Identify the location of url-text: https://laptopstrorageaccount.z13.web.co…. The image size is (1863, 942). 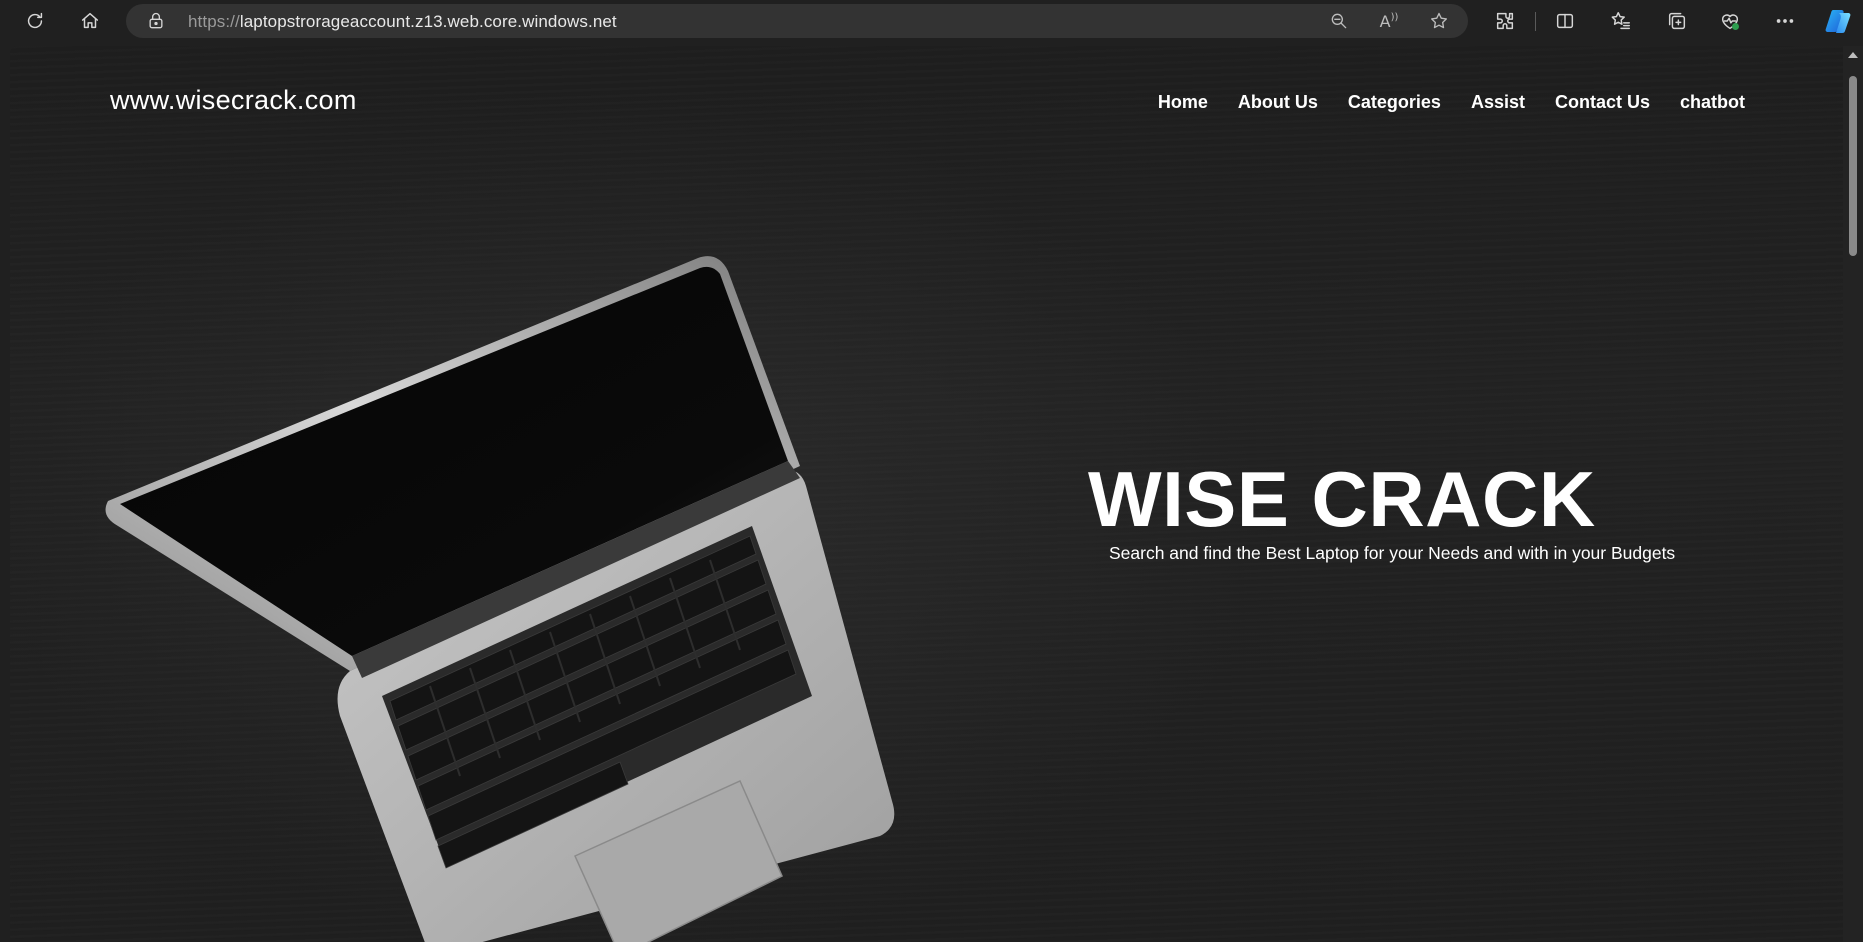
(402, 22).